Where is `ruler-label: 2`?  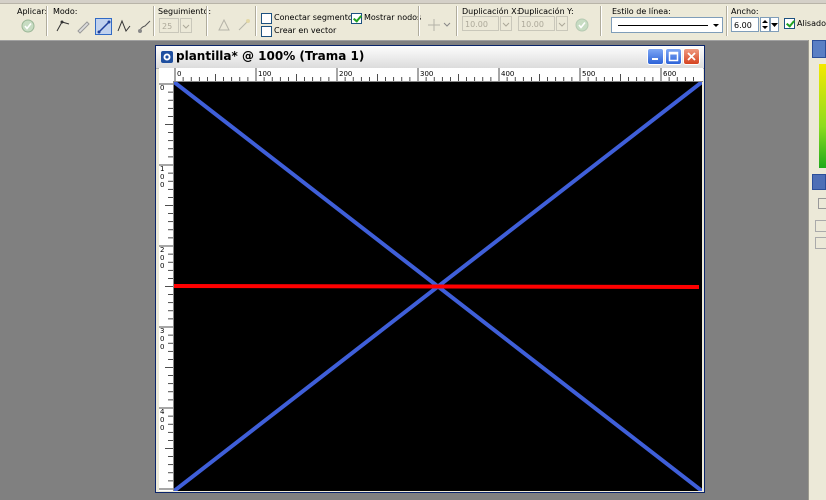 ruler-label: 2 is located at coordinates (162, 250).